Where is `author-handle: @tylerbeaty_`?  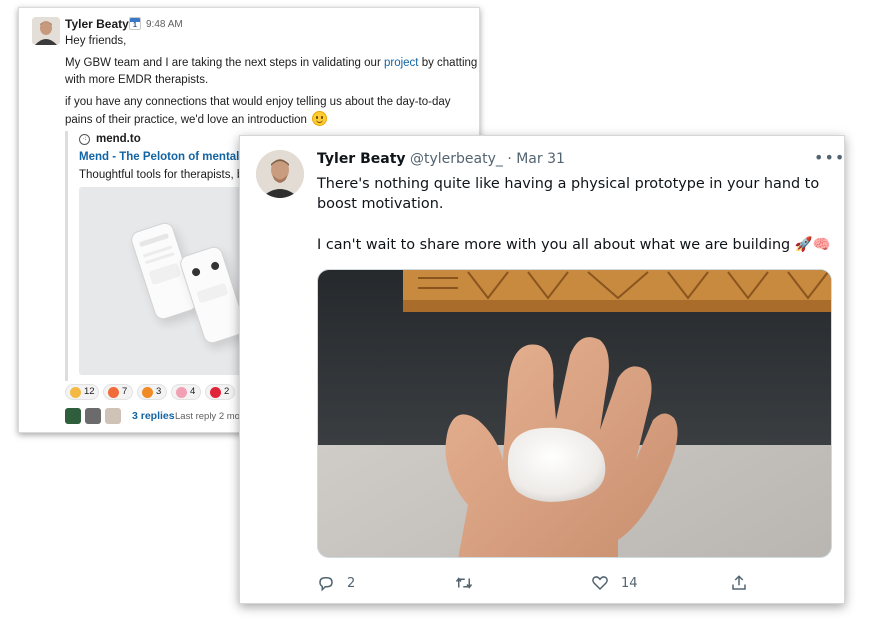
author-handle: @tylerbeaty_ is located at coordinates (456, 159).